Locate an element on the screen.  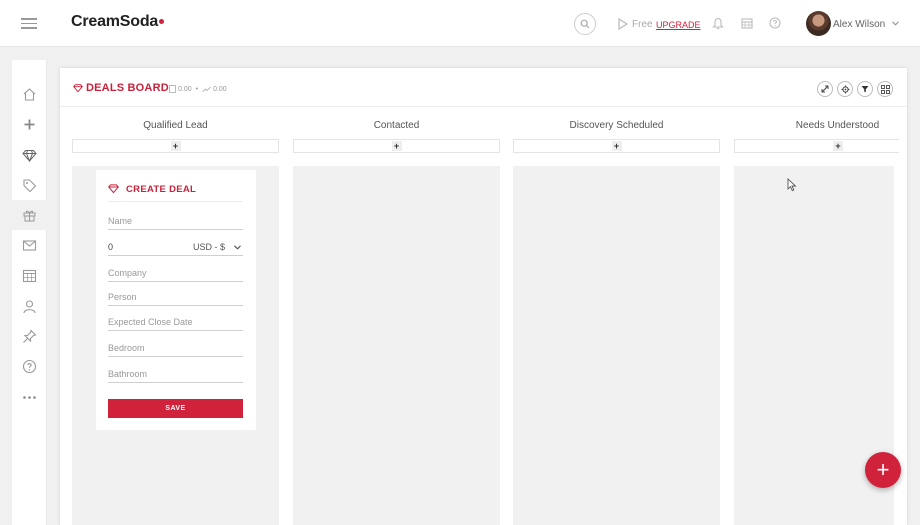
filter-icon is located at coordinates (865, 89).